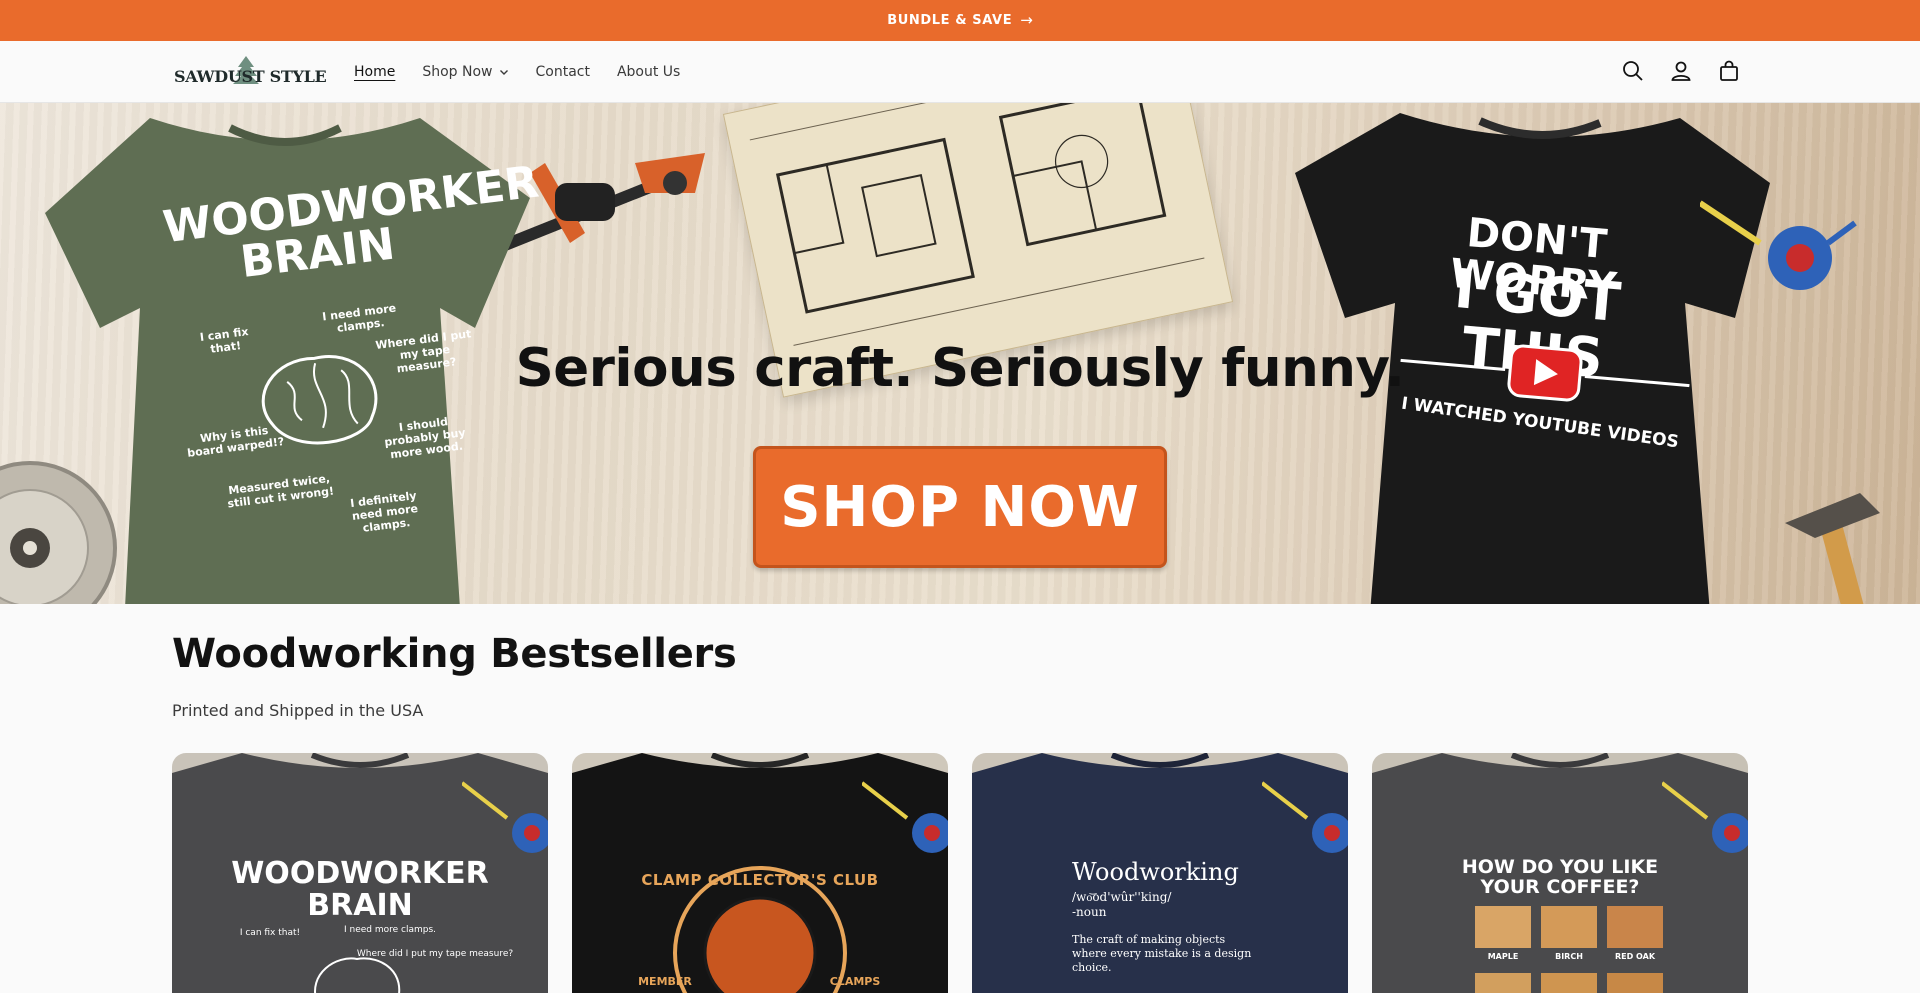  What do you see at coordinates (250, 76) in the screenshot?
I see `logo-text: SAWDUST STYLE` at bounding box center [250, 76].